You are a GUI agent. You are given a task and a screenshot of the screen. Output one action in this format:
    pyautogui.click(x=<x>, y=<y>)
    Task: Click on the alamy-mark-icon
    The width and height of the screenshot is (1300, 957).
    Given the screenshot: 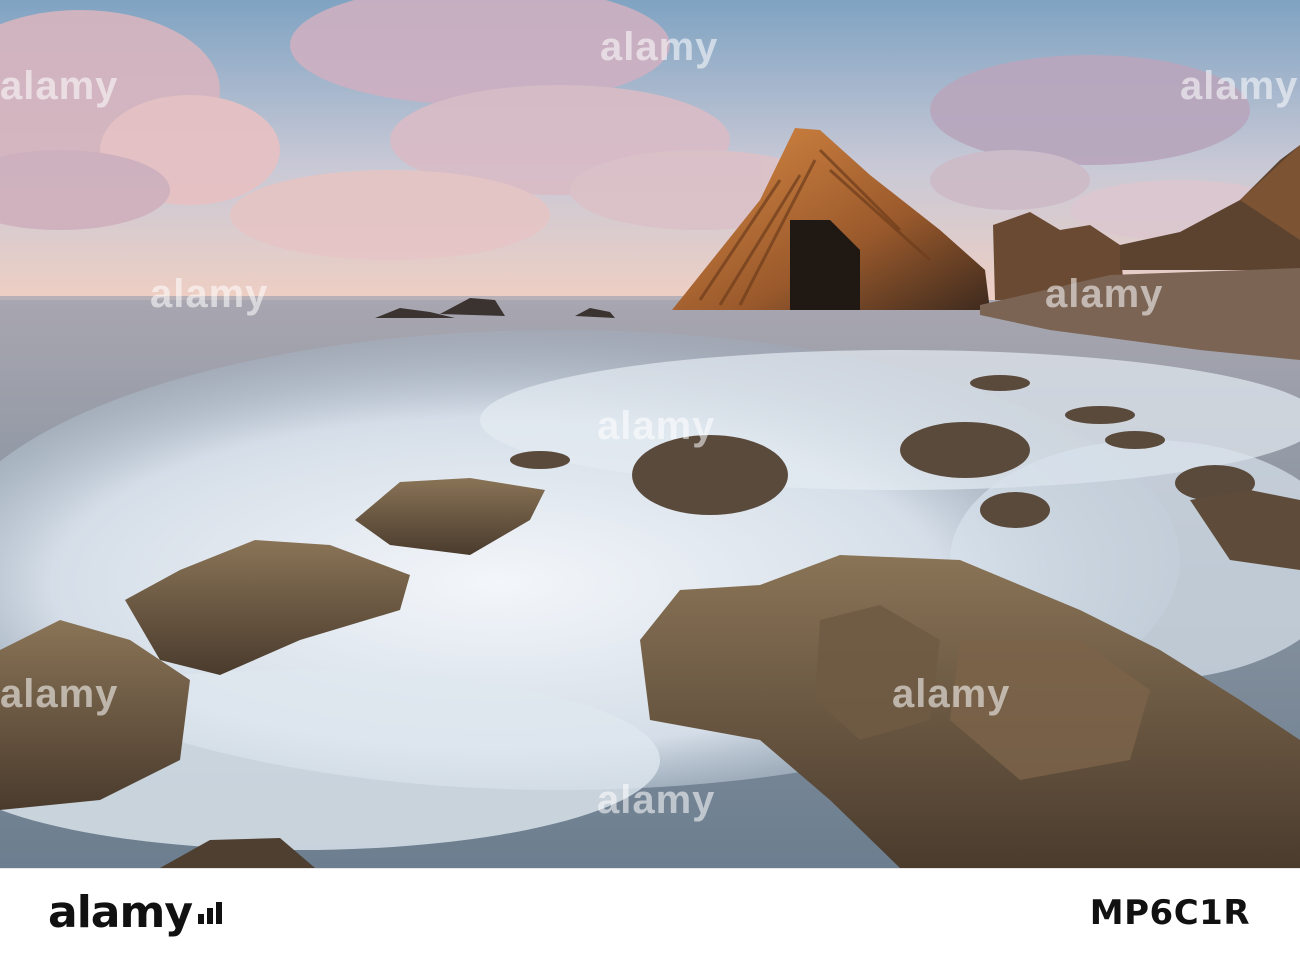 What is the action you would take?
    pyautogui.click(x=210, y=913)
    